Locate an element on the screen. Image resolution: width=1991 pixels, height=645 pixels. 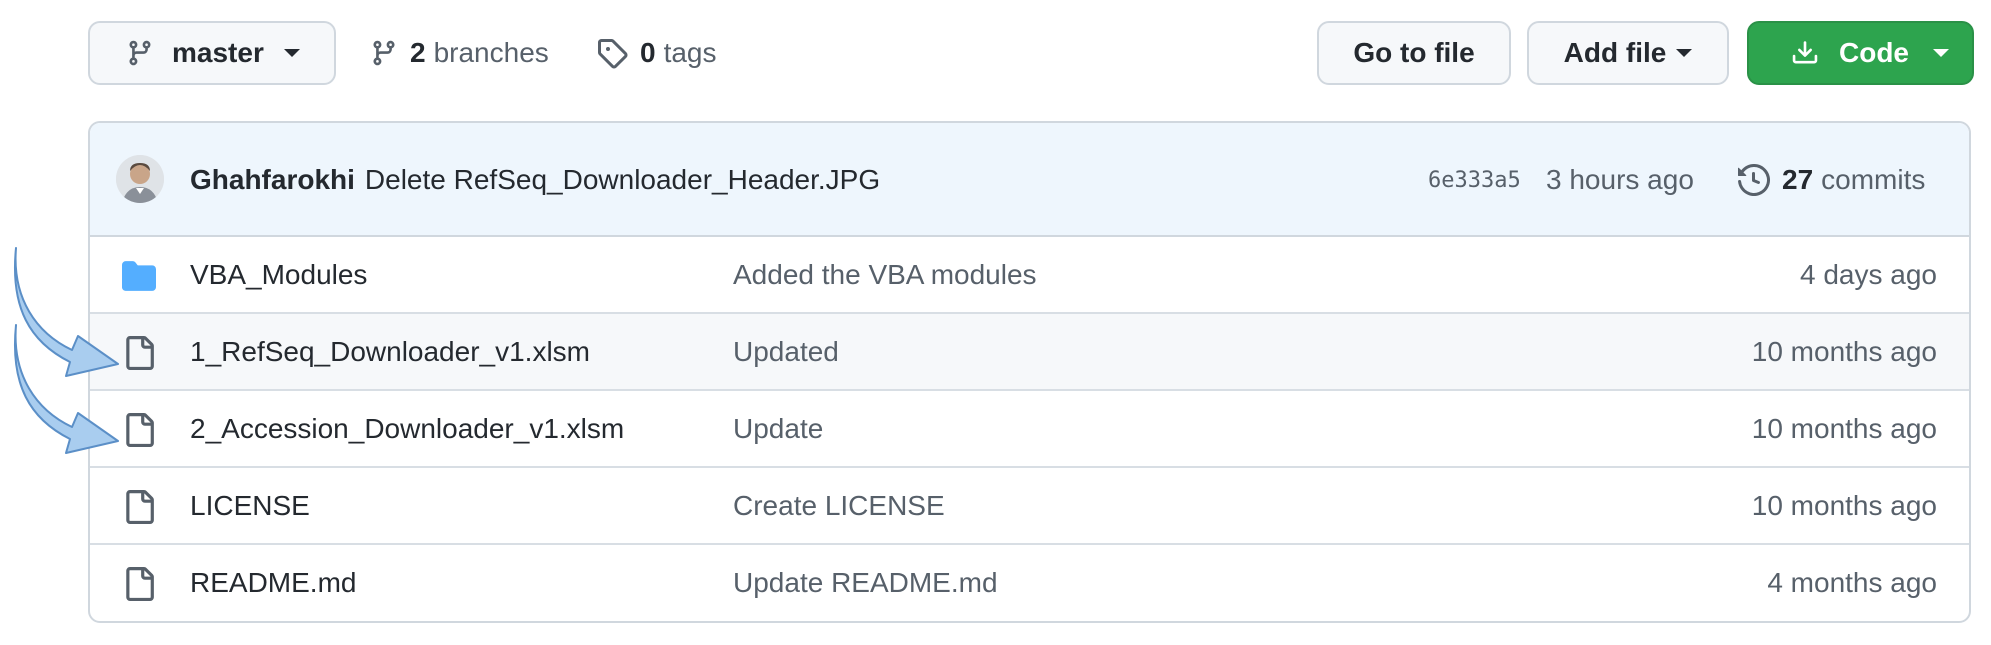
branches-label: branches is located at coordinates (491, 52).